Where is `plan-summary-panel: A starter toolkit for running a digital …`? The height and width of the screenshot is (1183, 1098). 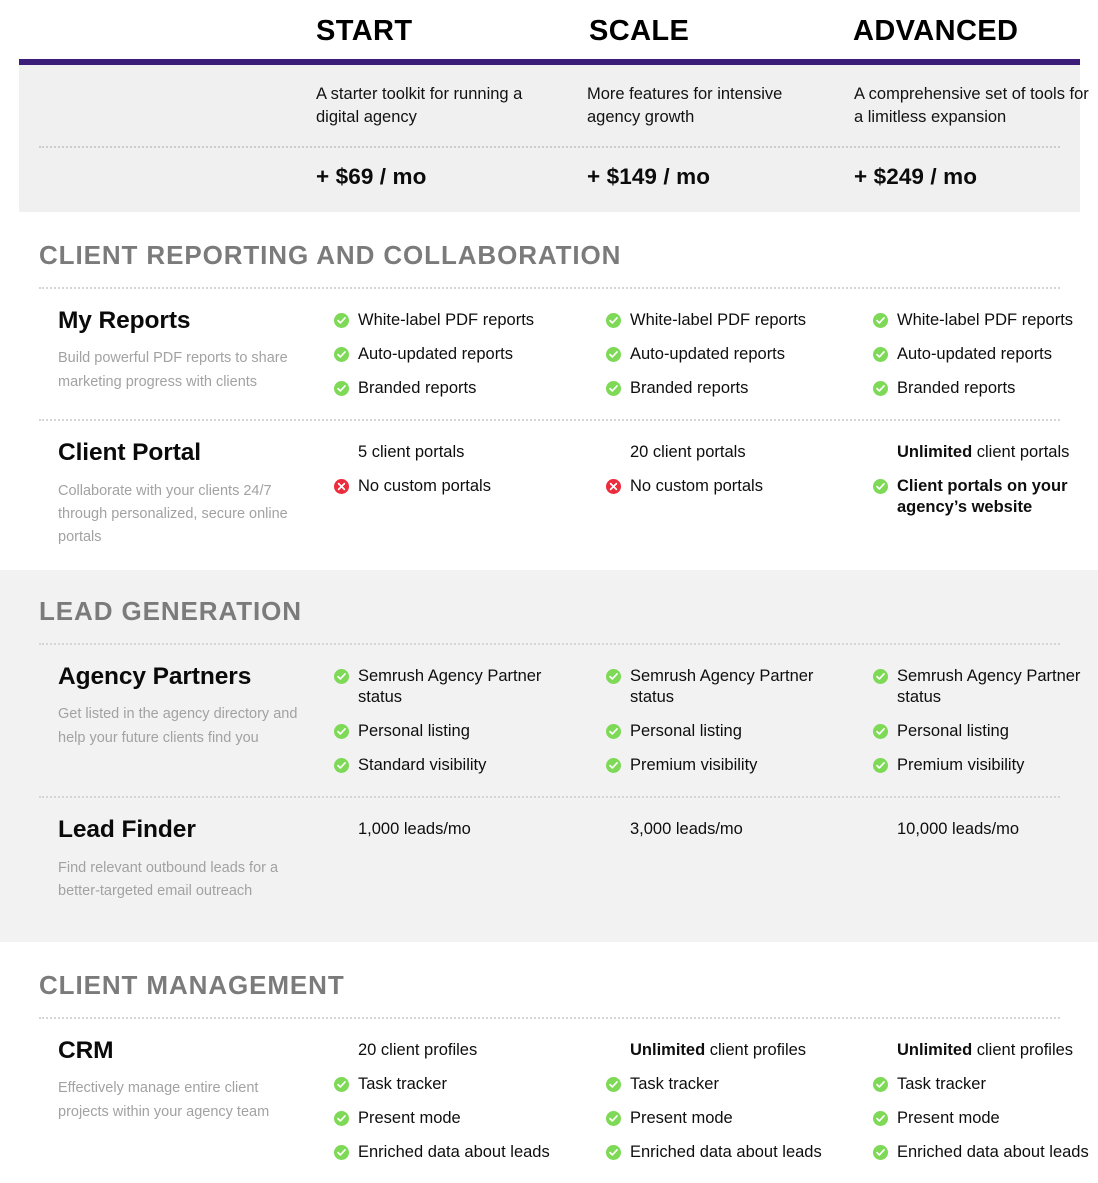 plan-summary-panel: A starter toolkit for running a digital … is located at coordinates (554, 138).